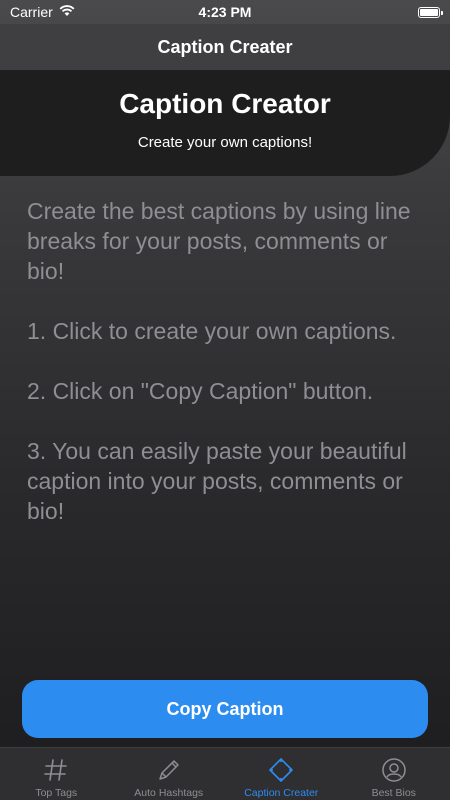  Describe the element at coordinates (56, 770) in the screenshot. I see `hashtag-icon` at that location.